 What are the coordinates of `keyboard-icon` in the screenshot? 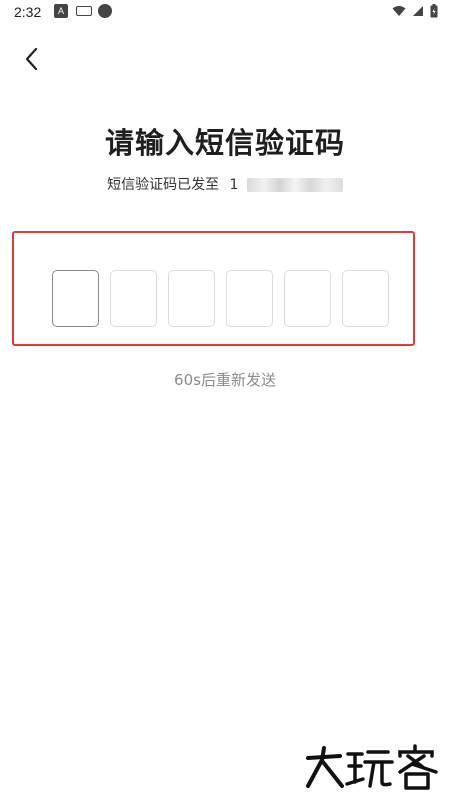 It's located at (84, 11).